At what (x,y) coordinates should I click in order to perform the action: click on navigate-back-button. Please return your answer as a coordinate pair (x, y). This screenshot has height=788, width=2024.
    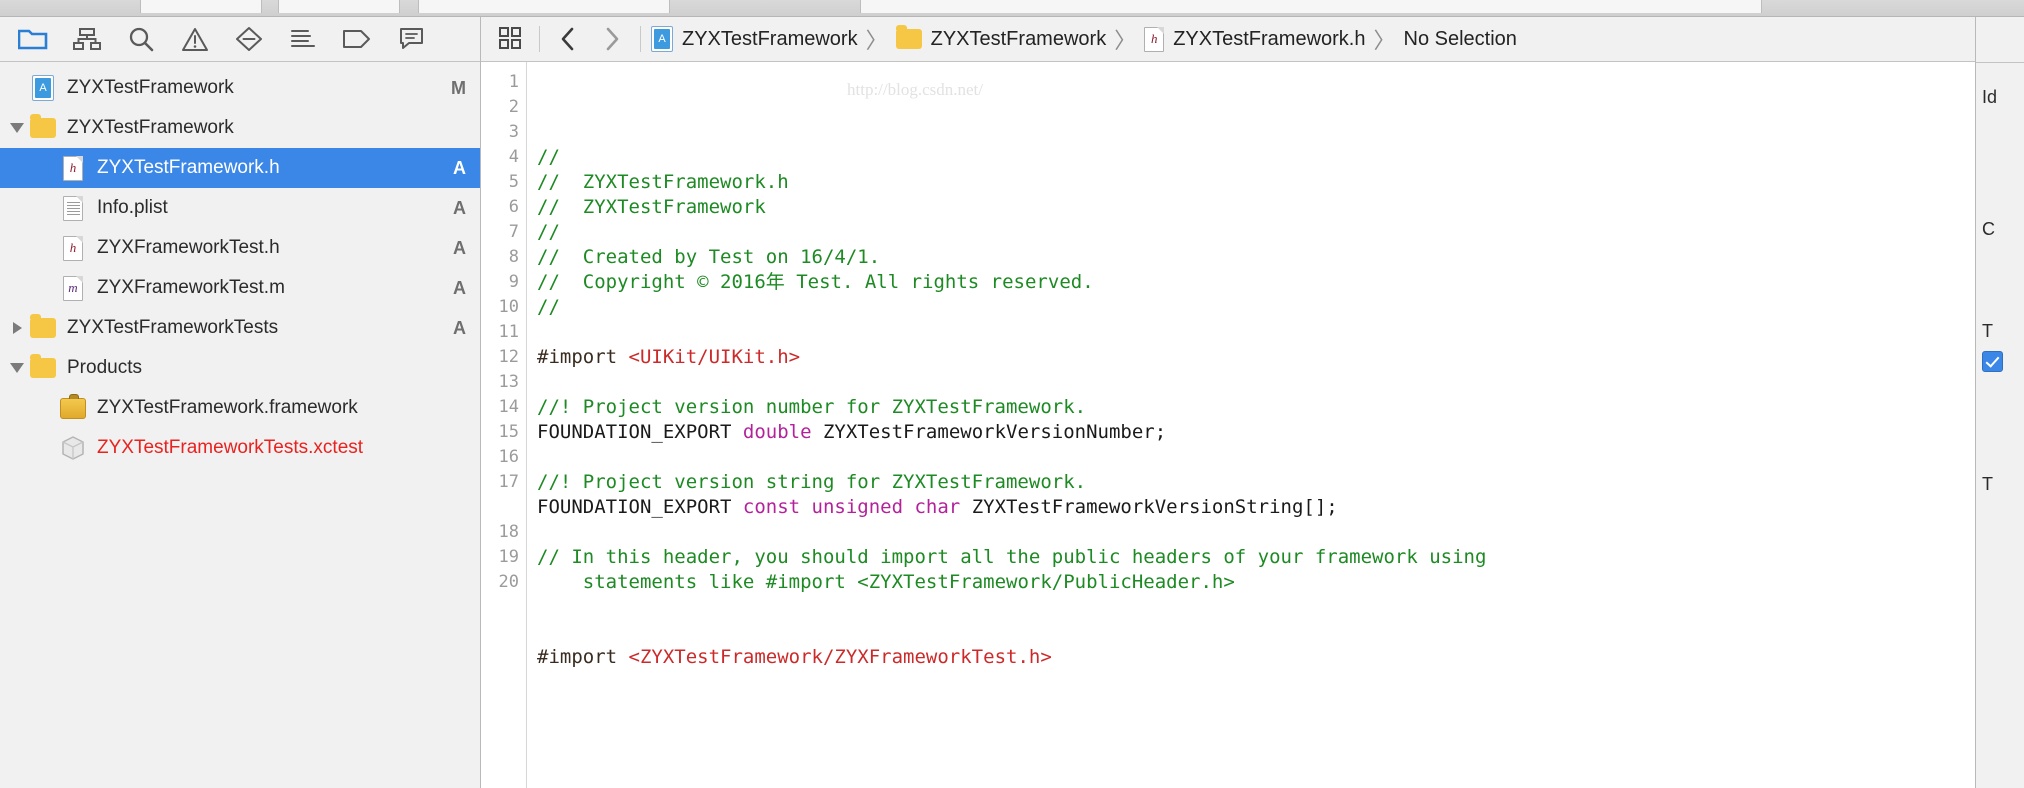
    Looking at the image, I should click on (568, 39).